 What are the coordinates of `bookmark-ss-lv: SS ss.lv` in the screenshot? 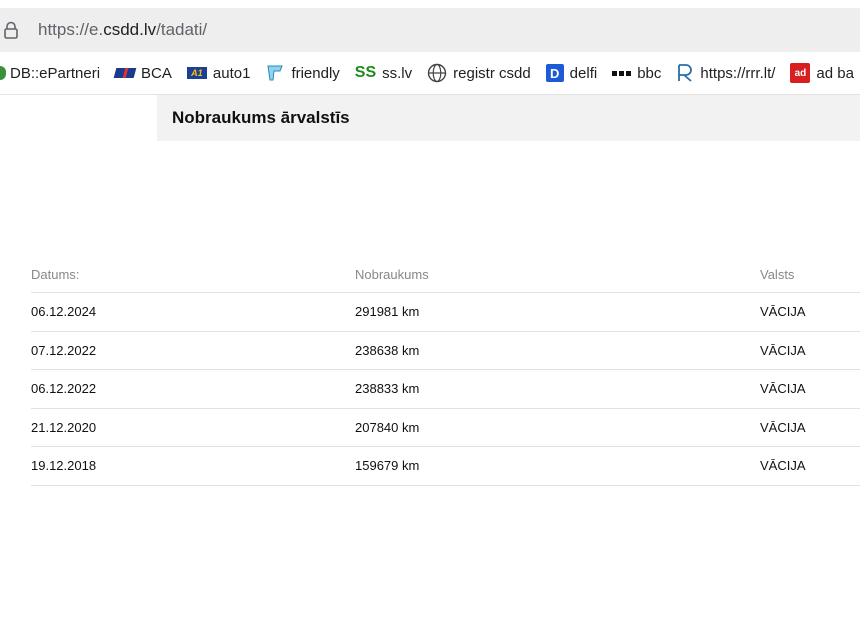 It's located at (383, 73).